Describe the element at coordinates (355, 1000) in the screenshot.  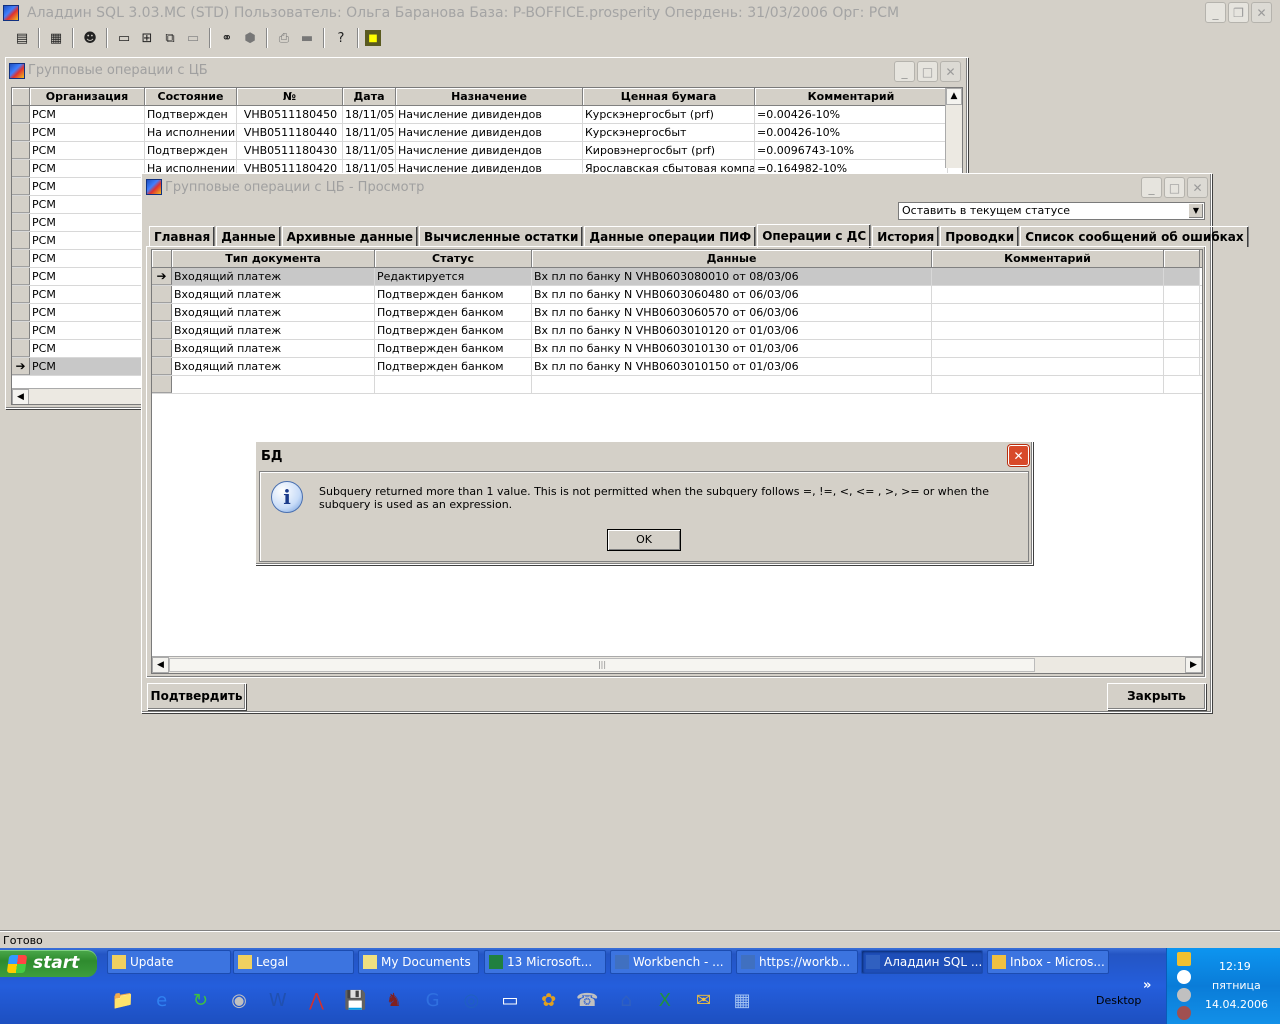
I see `floppy-icon: 💾` at that location.